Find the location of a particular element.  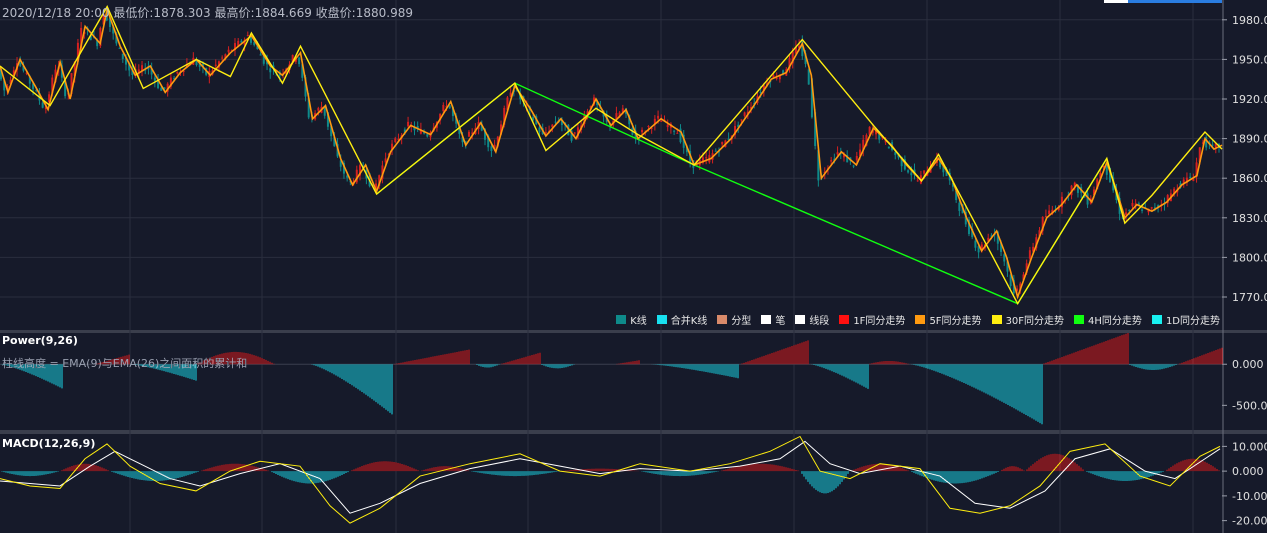

legend-label: 30F同分走势 is located at coordinates (1035, 321).